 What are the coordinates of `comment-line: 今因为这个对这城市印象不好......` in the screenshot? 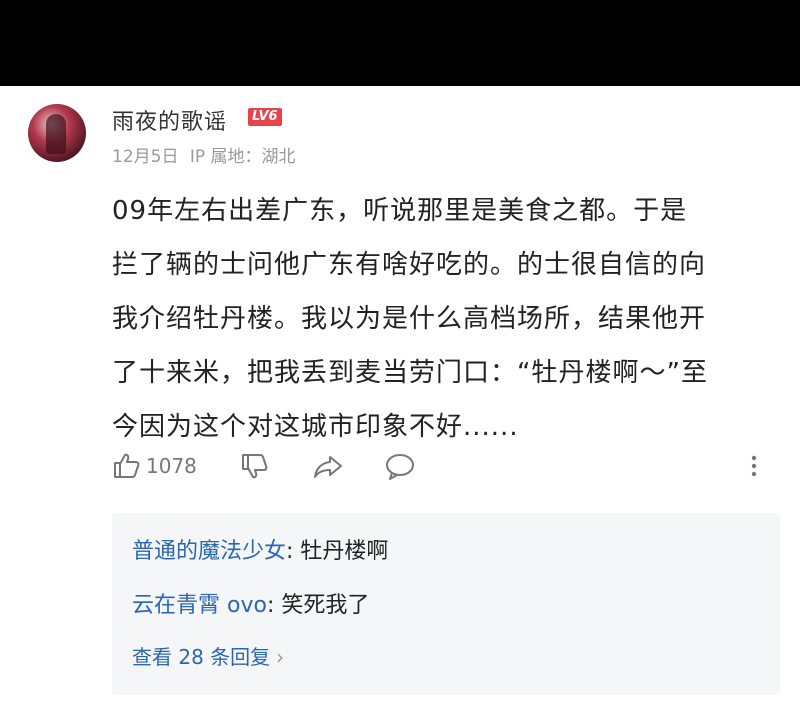 It's located at (315, 427).